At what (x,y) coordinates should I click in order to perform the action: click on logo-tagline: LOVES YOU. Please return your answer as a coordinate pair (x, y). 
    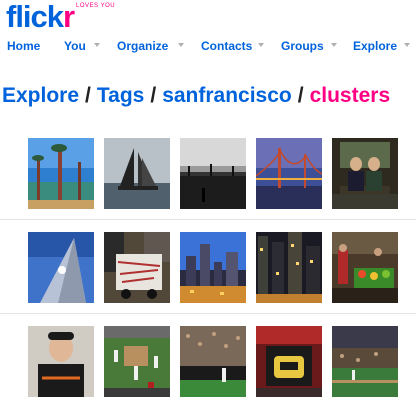
    Looking at the image, I should click on (96, 6).